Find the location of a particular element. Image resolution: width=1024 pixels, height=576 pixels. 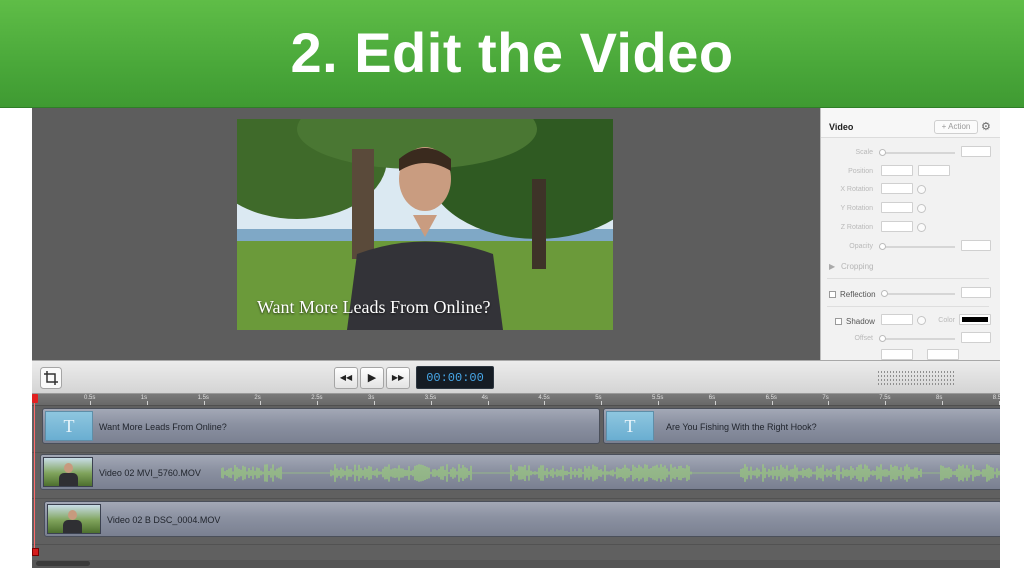

video-clip-label: Video 02 MVI_5760.MOV is located at coordinates (150, 473).